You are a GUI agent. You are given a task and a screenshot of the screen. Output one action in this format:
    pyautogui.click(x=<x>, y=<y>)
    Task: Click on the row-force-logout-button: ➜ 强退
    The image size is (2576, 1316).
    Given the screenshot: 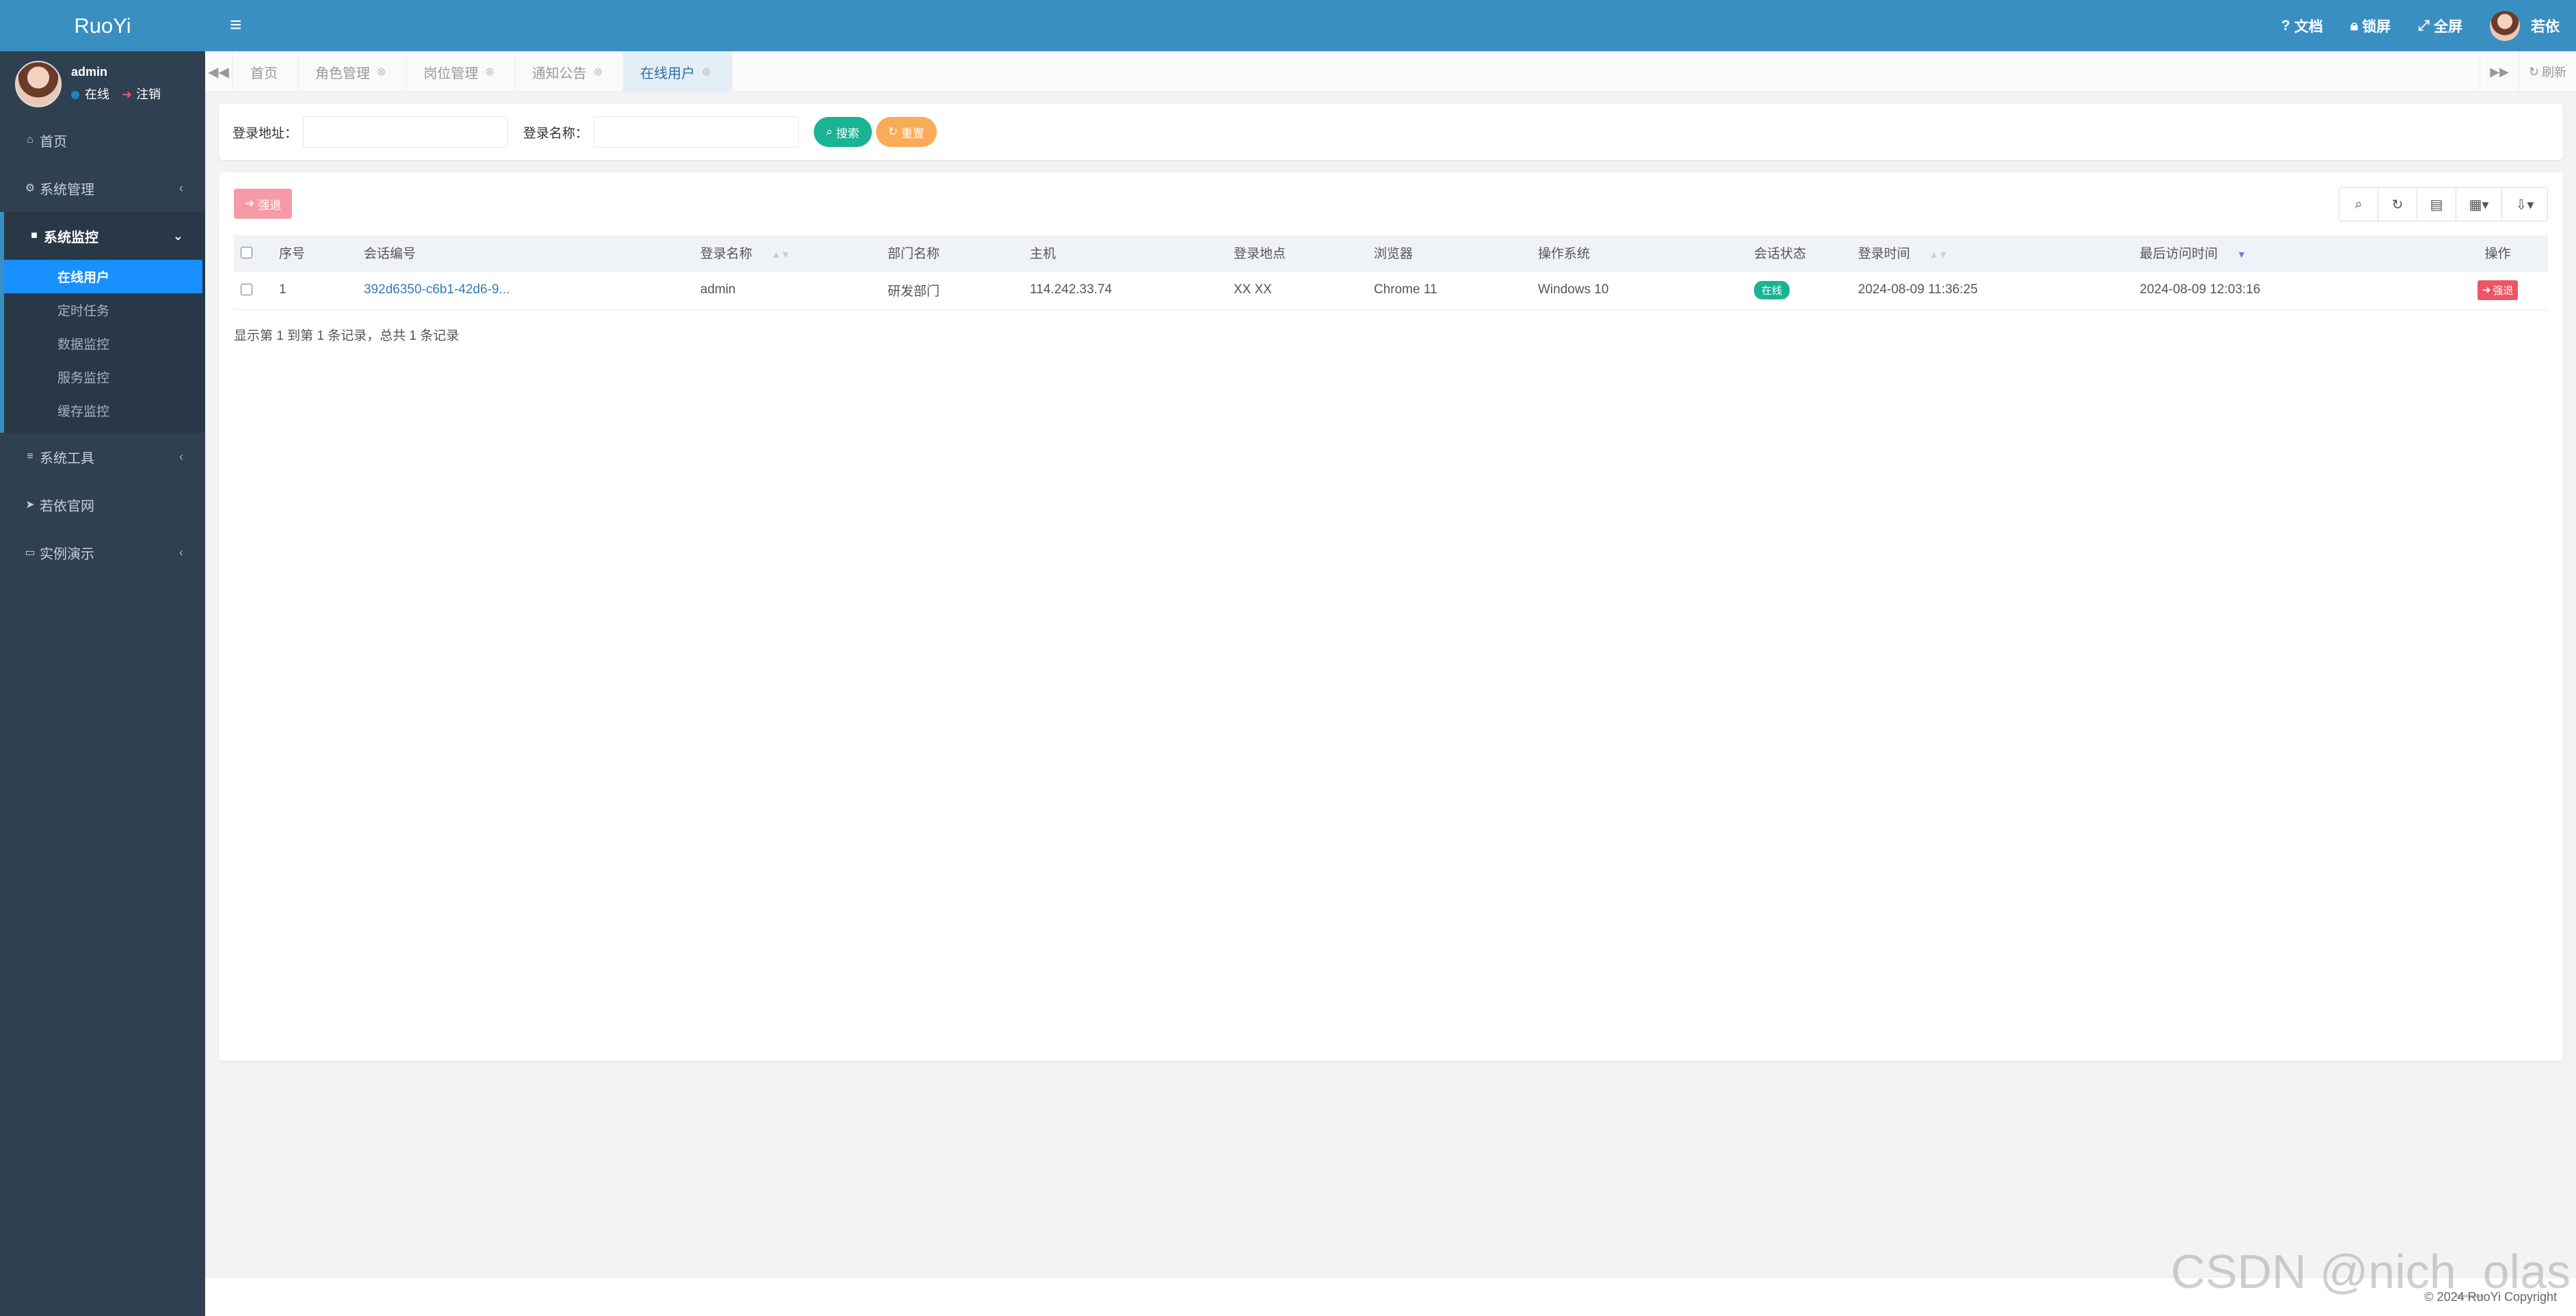 What is the action you would take?
    pyautogui.click(x=2498, y=290)
    